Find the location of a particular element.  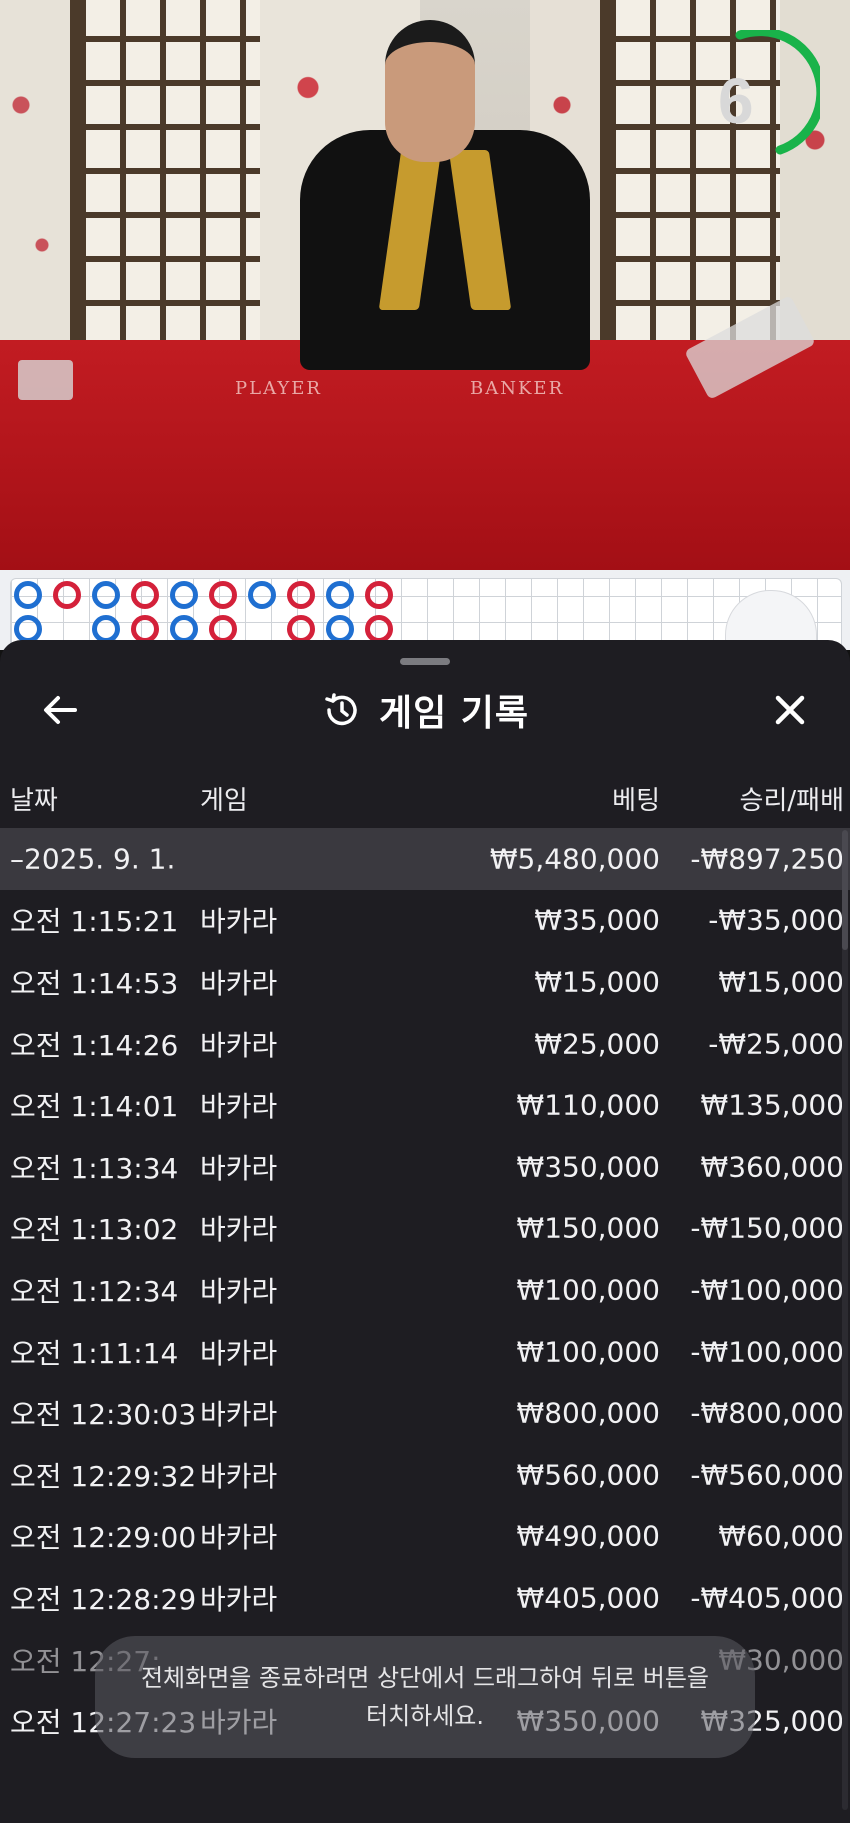

column-header-date: 날짜 is located at coordinates (34, 801).